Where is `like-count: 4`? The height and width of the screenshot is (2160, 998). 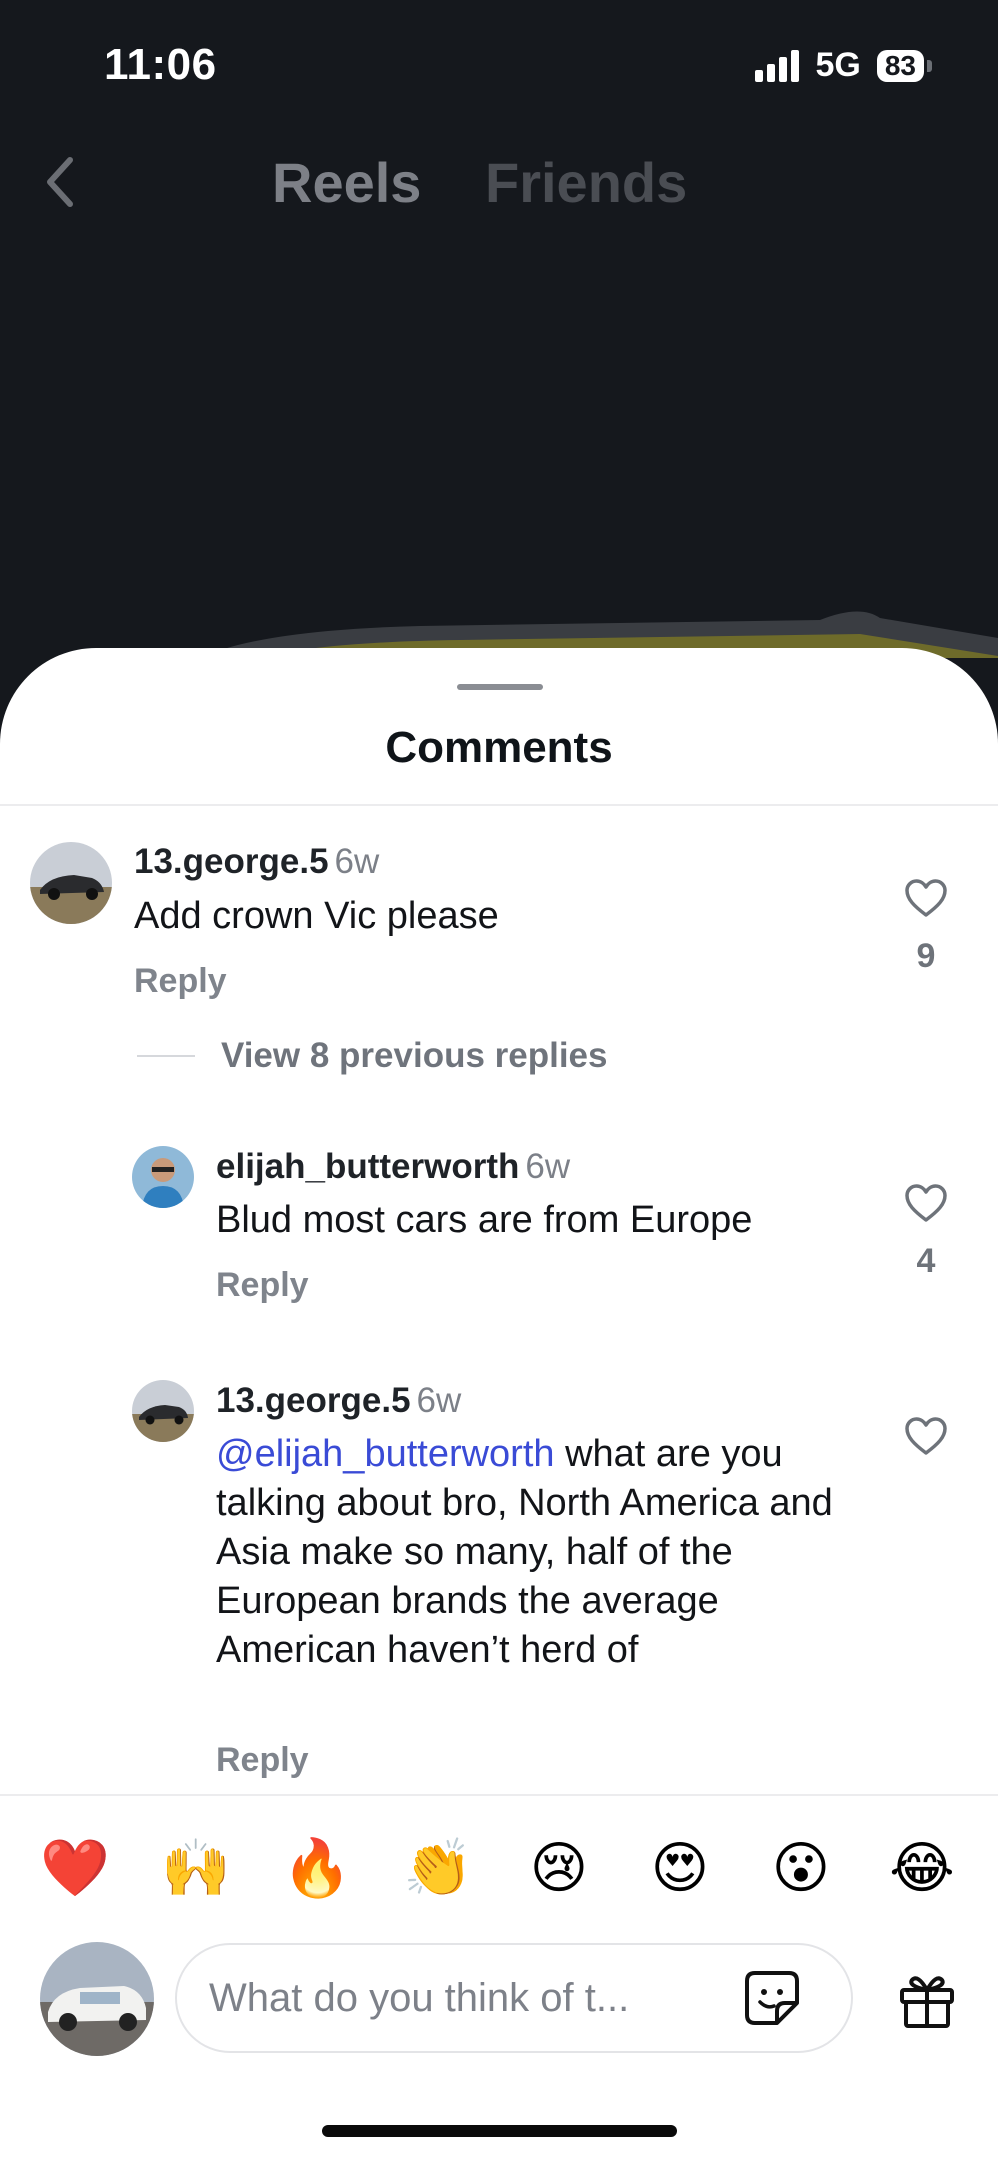 like-count: 4 is located at coordinates (926, 1261).